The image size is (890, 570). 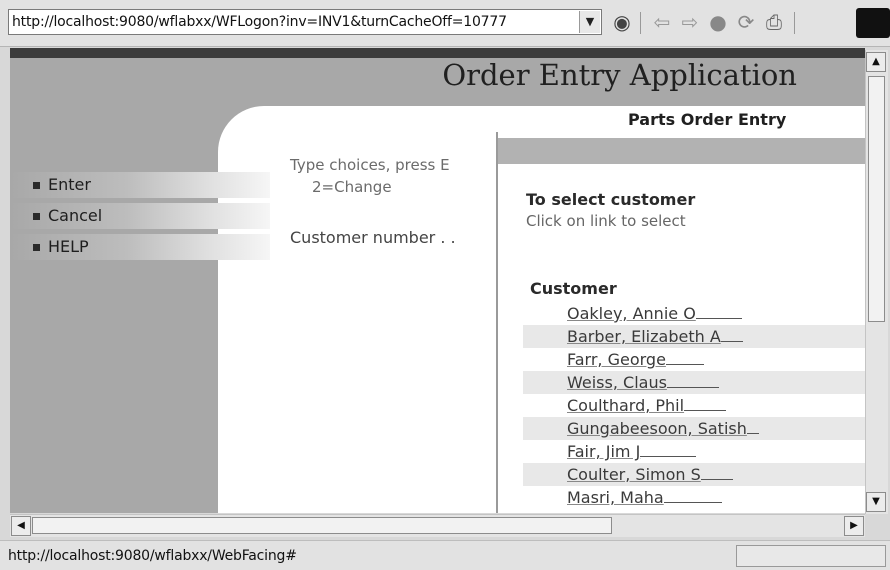 What do you see at coordinates (573, 288) in the screenshot?
I see `customer-column-label: Customer` at bounding box center [573, 288].